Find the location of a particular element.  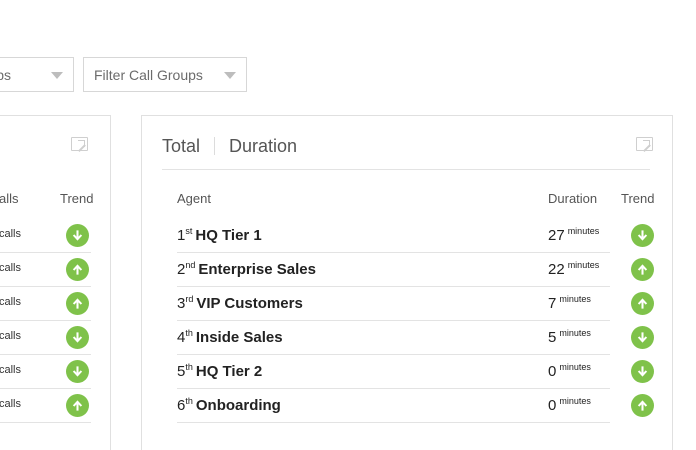

filter-call-groups-label: Filter Call Groups is located at coordinates (148, 74).